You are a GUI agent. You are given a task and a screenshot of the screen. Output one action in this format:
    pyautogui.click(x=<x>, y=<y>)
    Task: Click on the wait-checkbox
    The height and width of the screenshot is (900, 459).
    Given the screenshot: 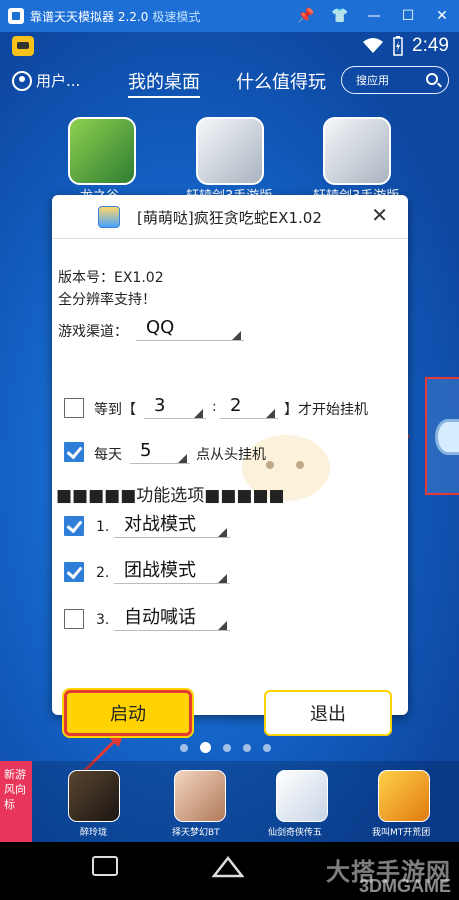 What is the action you would take?
    pyautogui.click(x=74, y=408)
    